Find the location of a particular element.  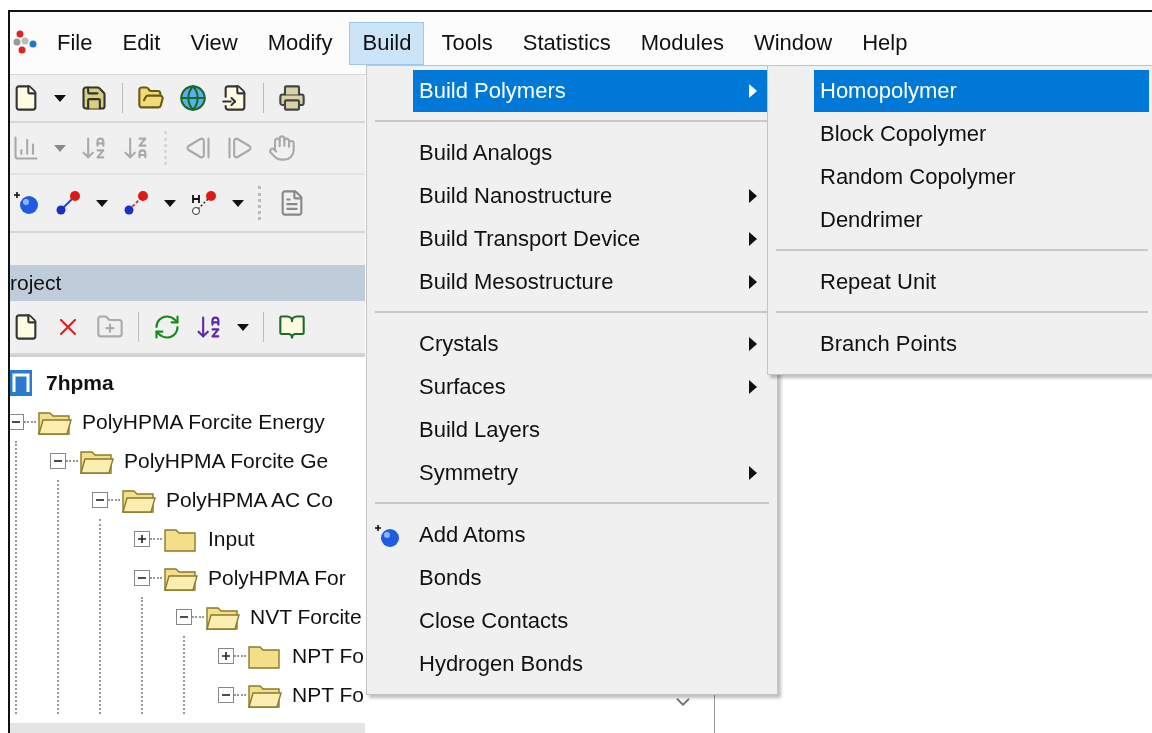

menu-item: Bonds is located at coordinates (590, 578).